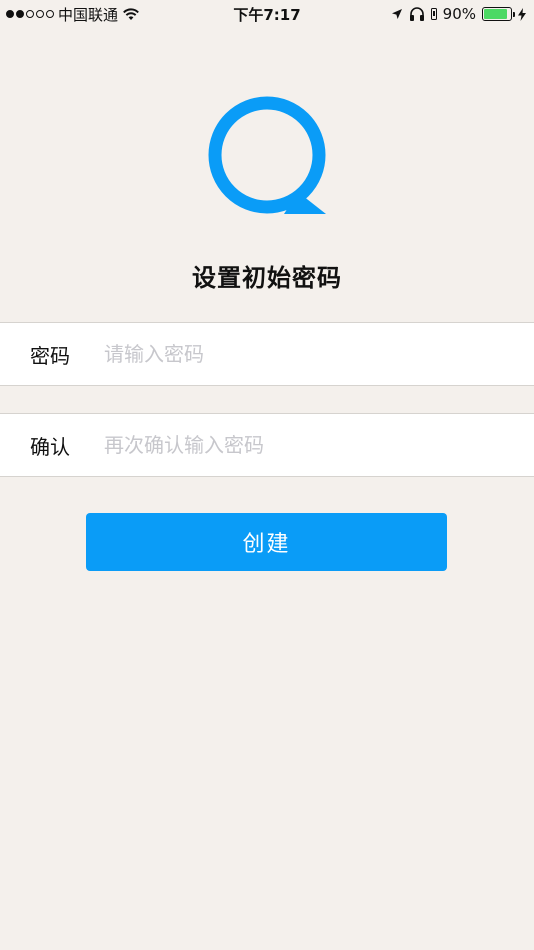  Describe the element at coordinates (416, 14) in the screenshot. I see `headphones-icon` at that location.